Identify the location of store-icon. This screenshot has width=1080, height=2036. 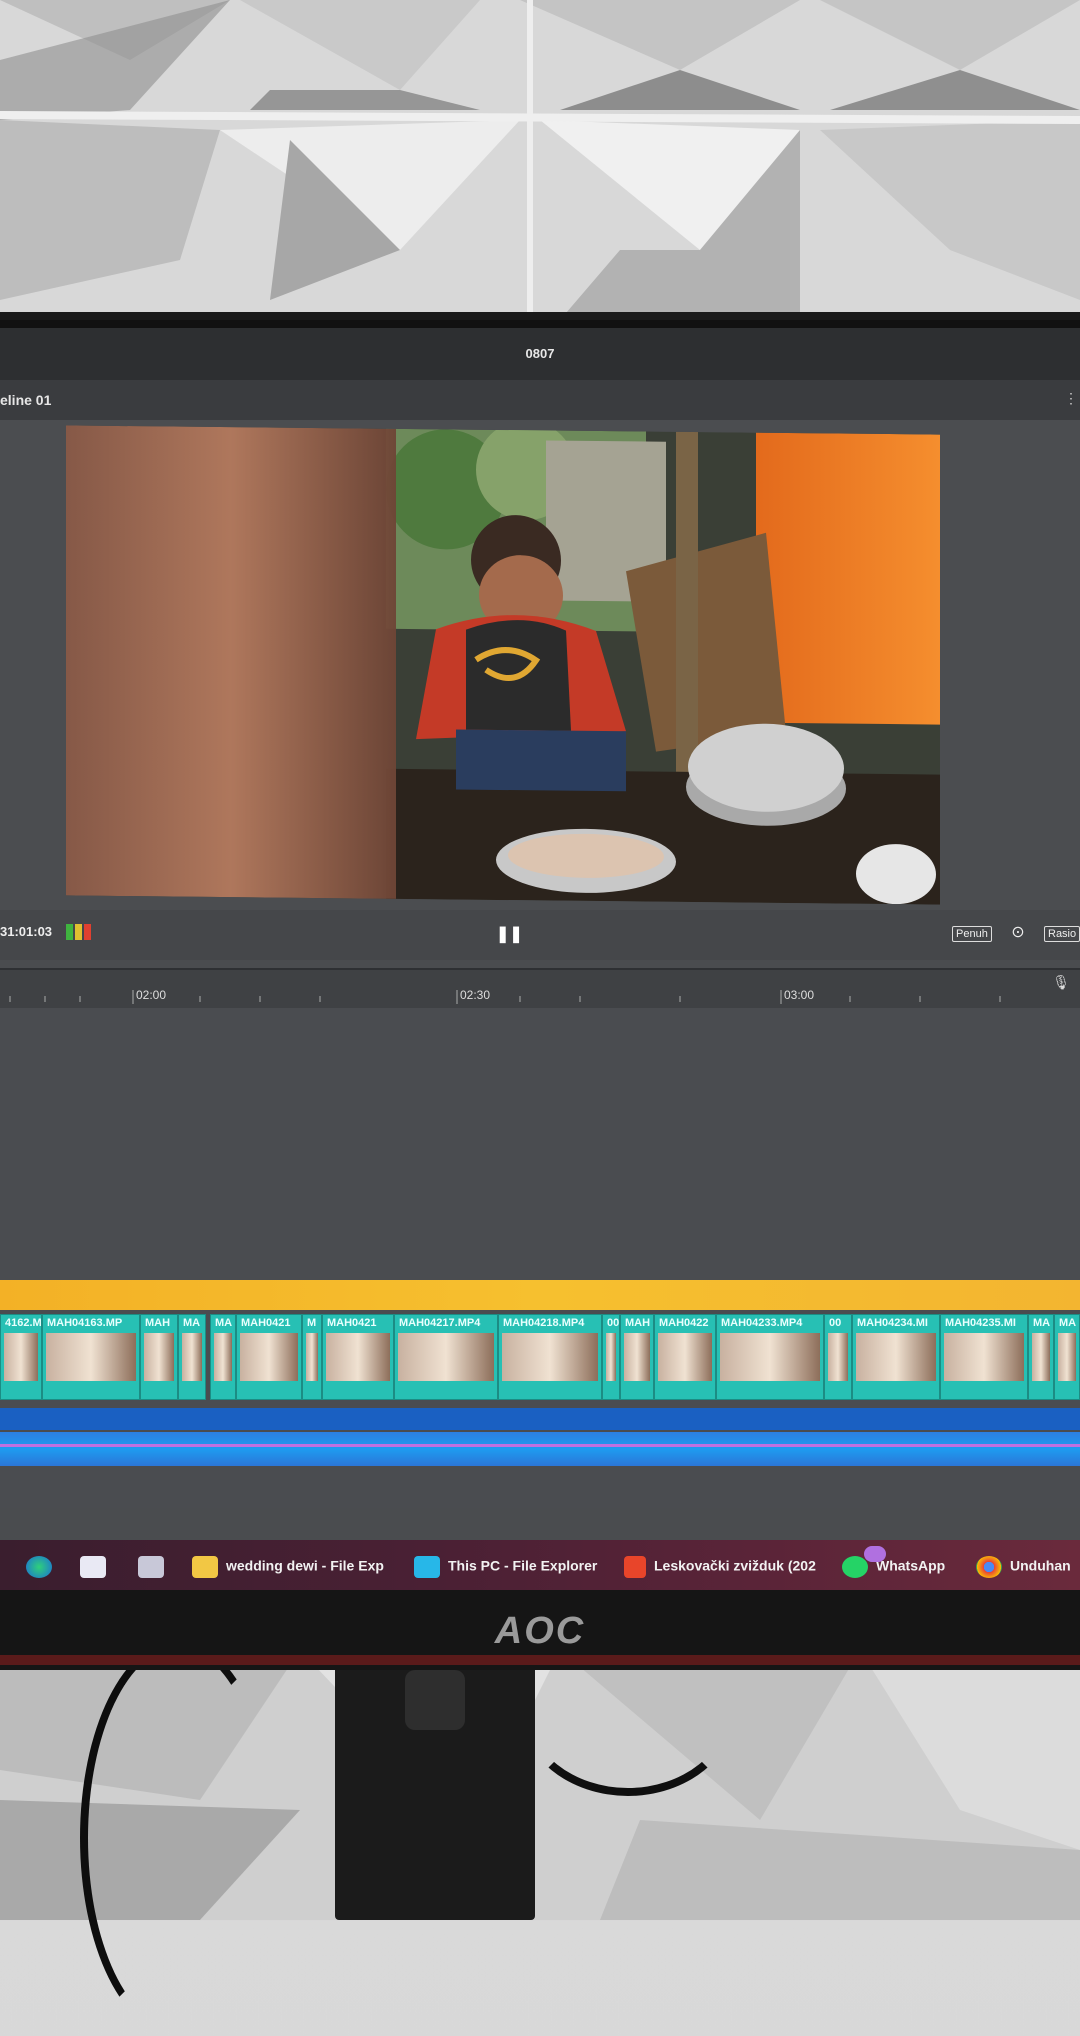
(97, 1569).